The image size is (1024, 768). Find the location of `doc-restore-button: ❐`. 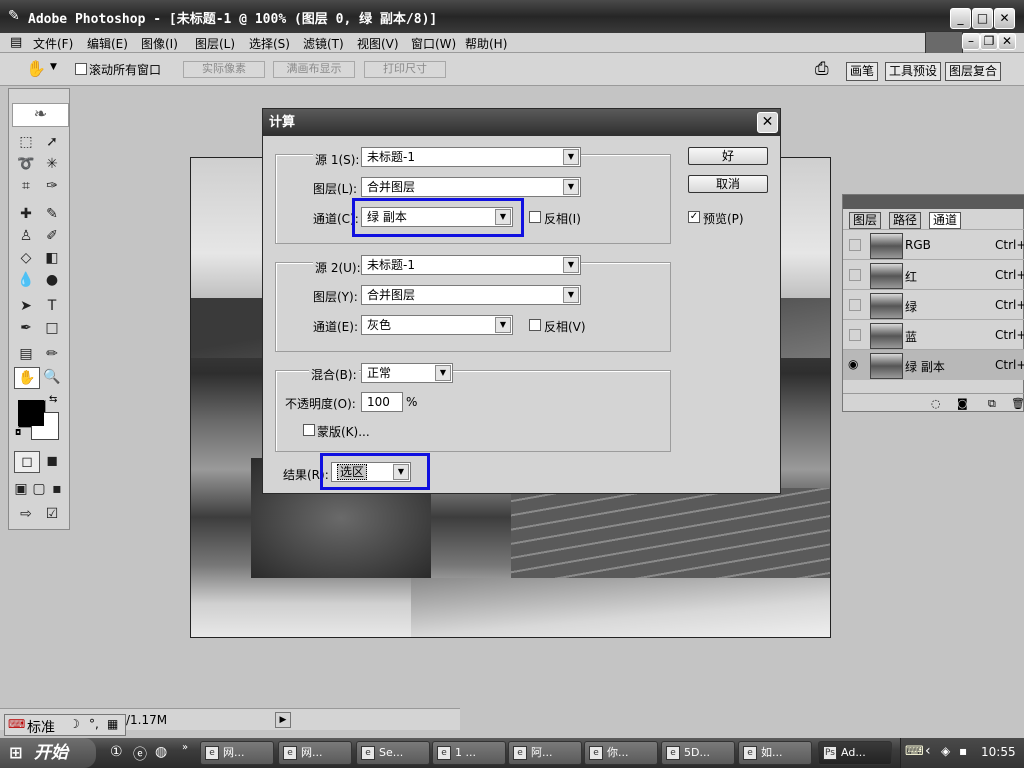

doc-restore-button: ❐ is located at coordinates (989, 41).